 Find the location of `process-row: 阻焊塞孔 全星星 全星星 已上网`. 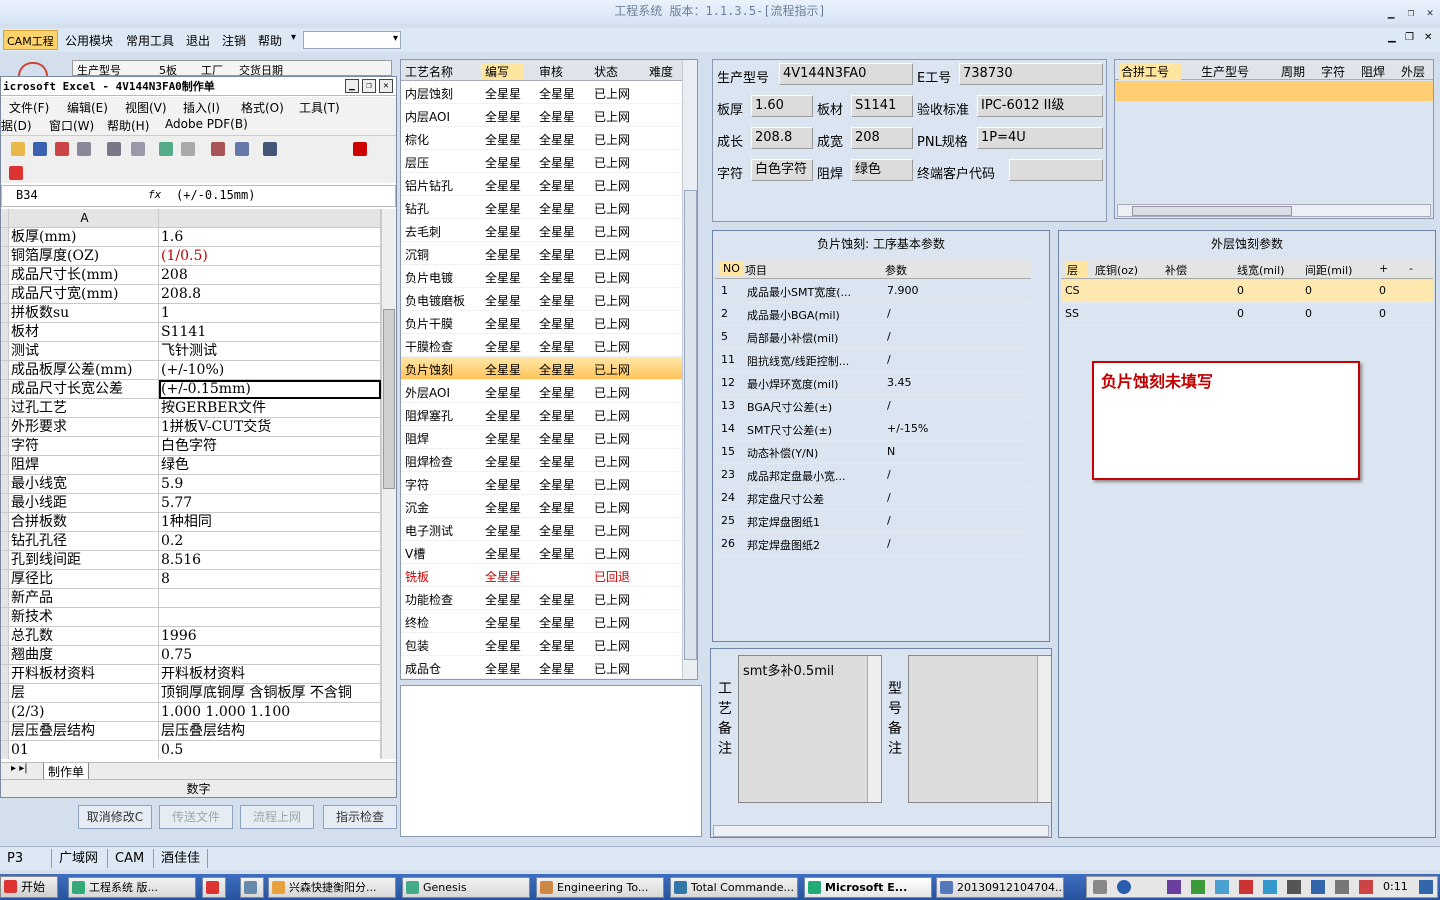

process-row: 阻焊塞孔 全星星 全星星 已上网 is located at coordinates (541, 414).